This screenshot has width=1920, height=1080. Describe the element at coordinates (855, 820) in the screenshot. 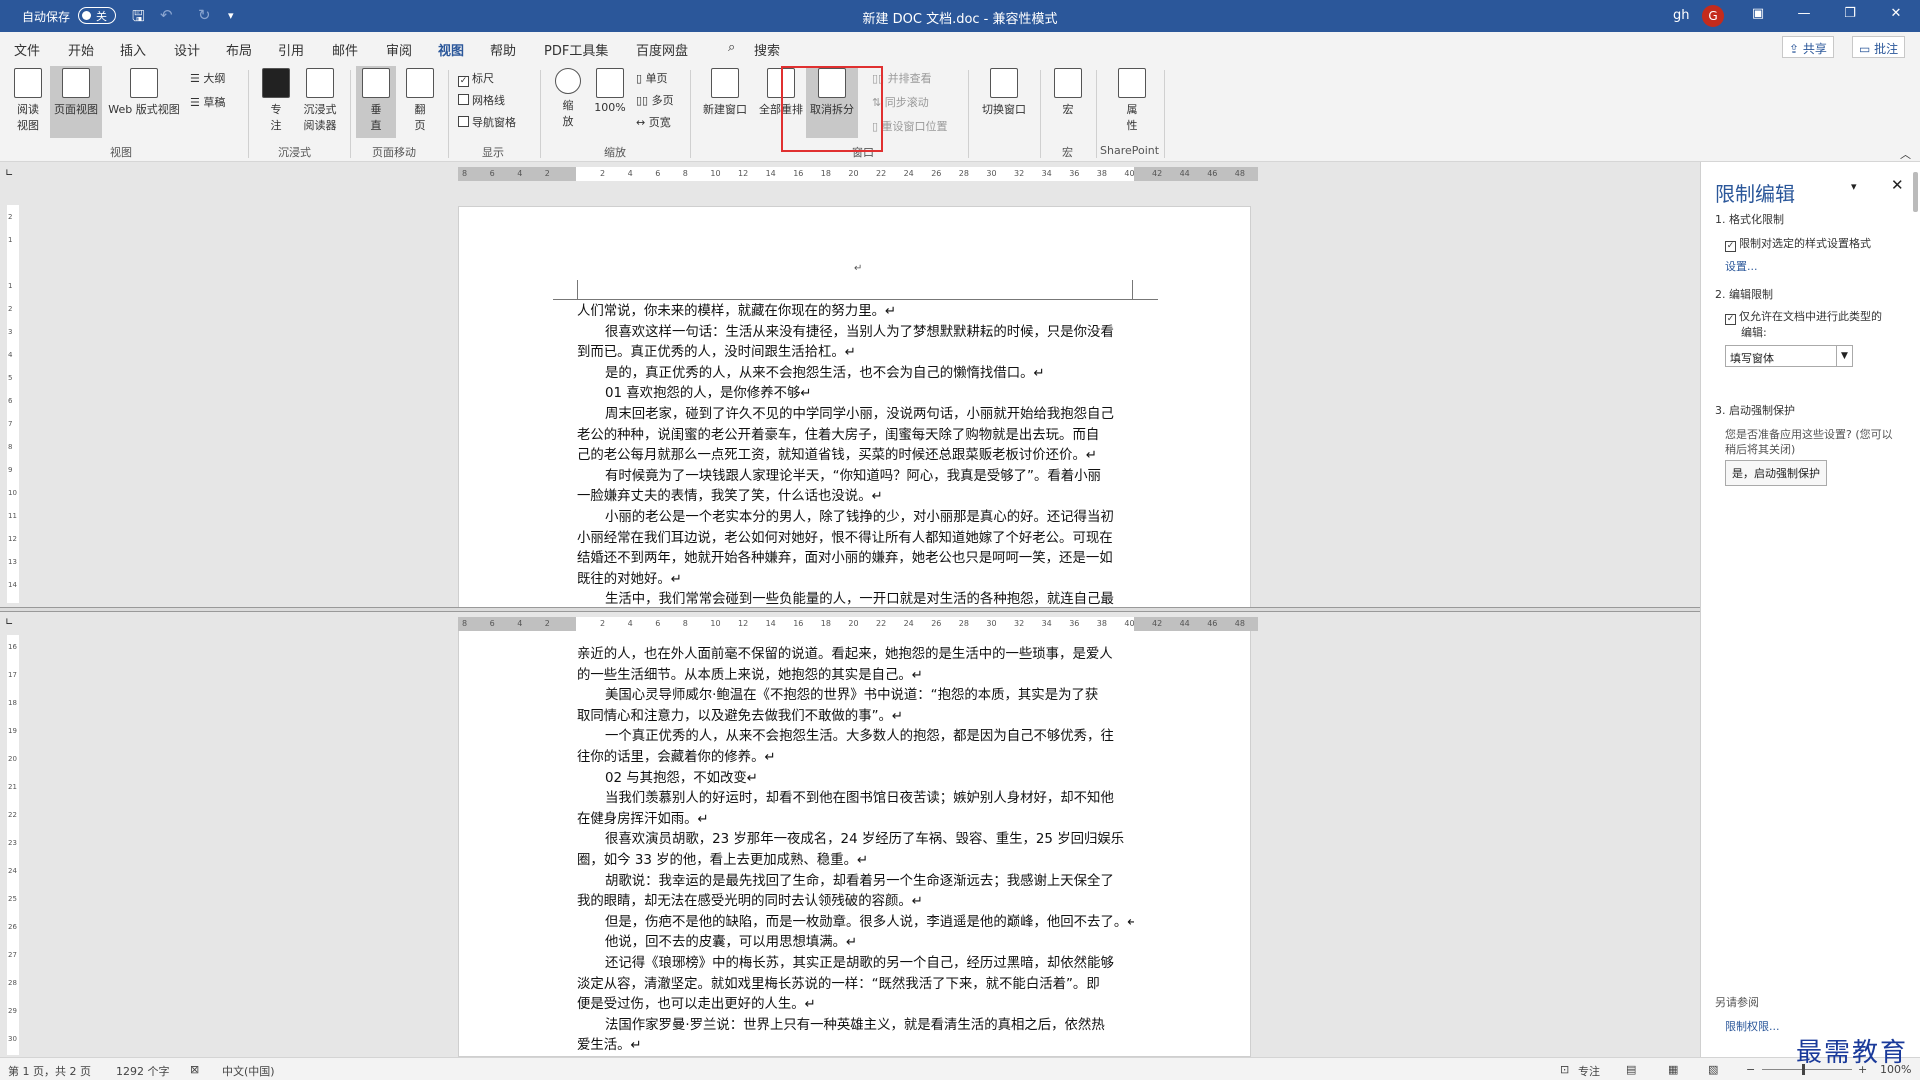

I see `paragraph-line: 在健身房挥汗如雨。↵` at that location.